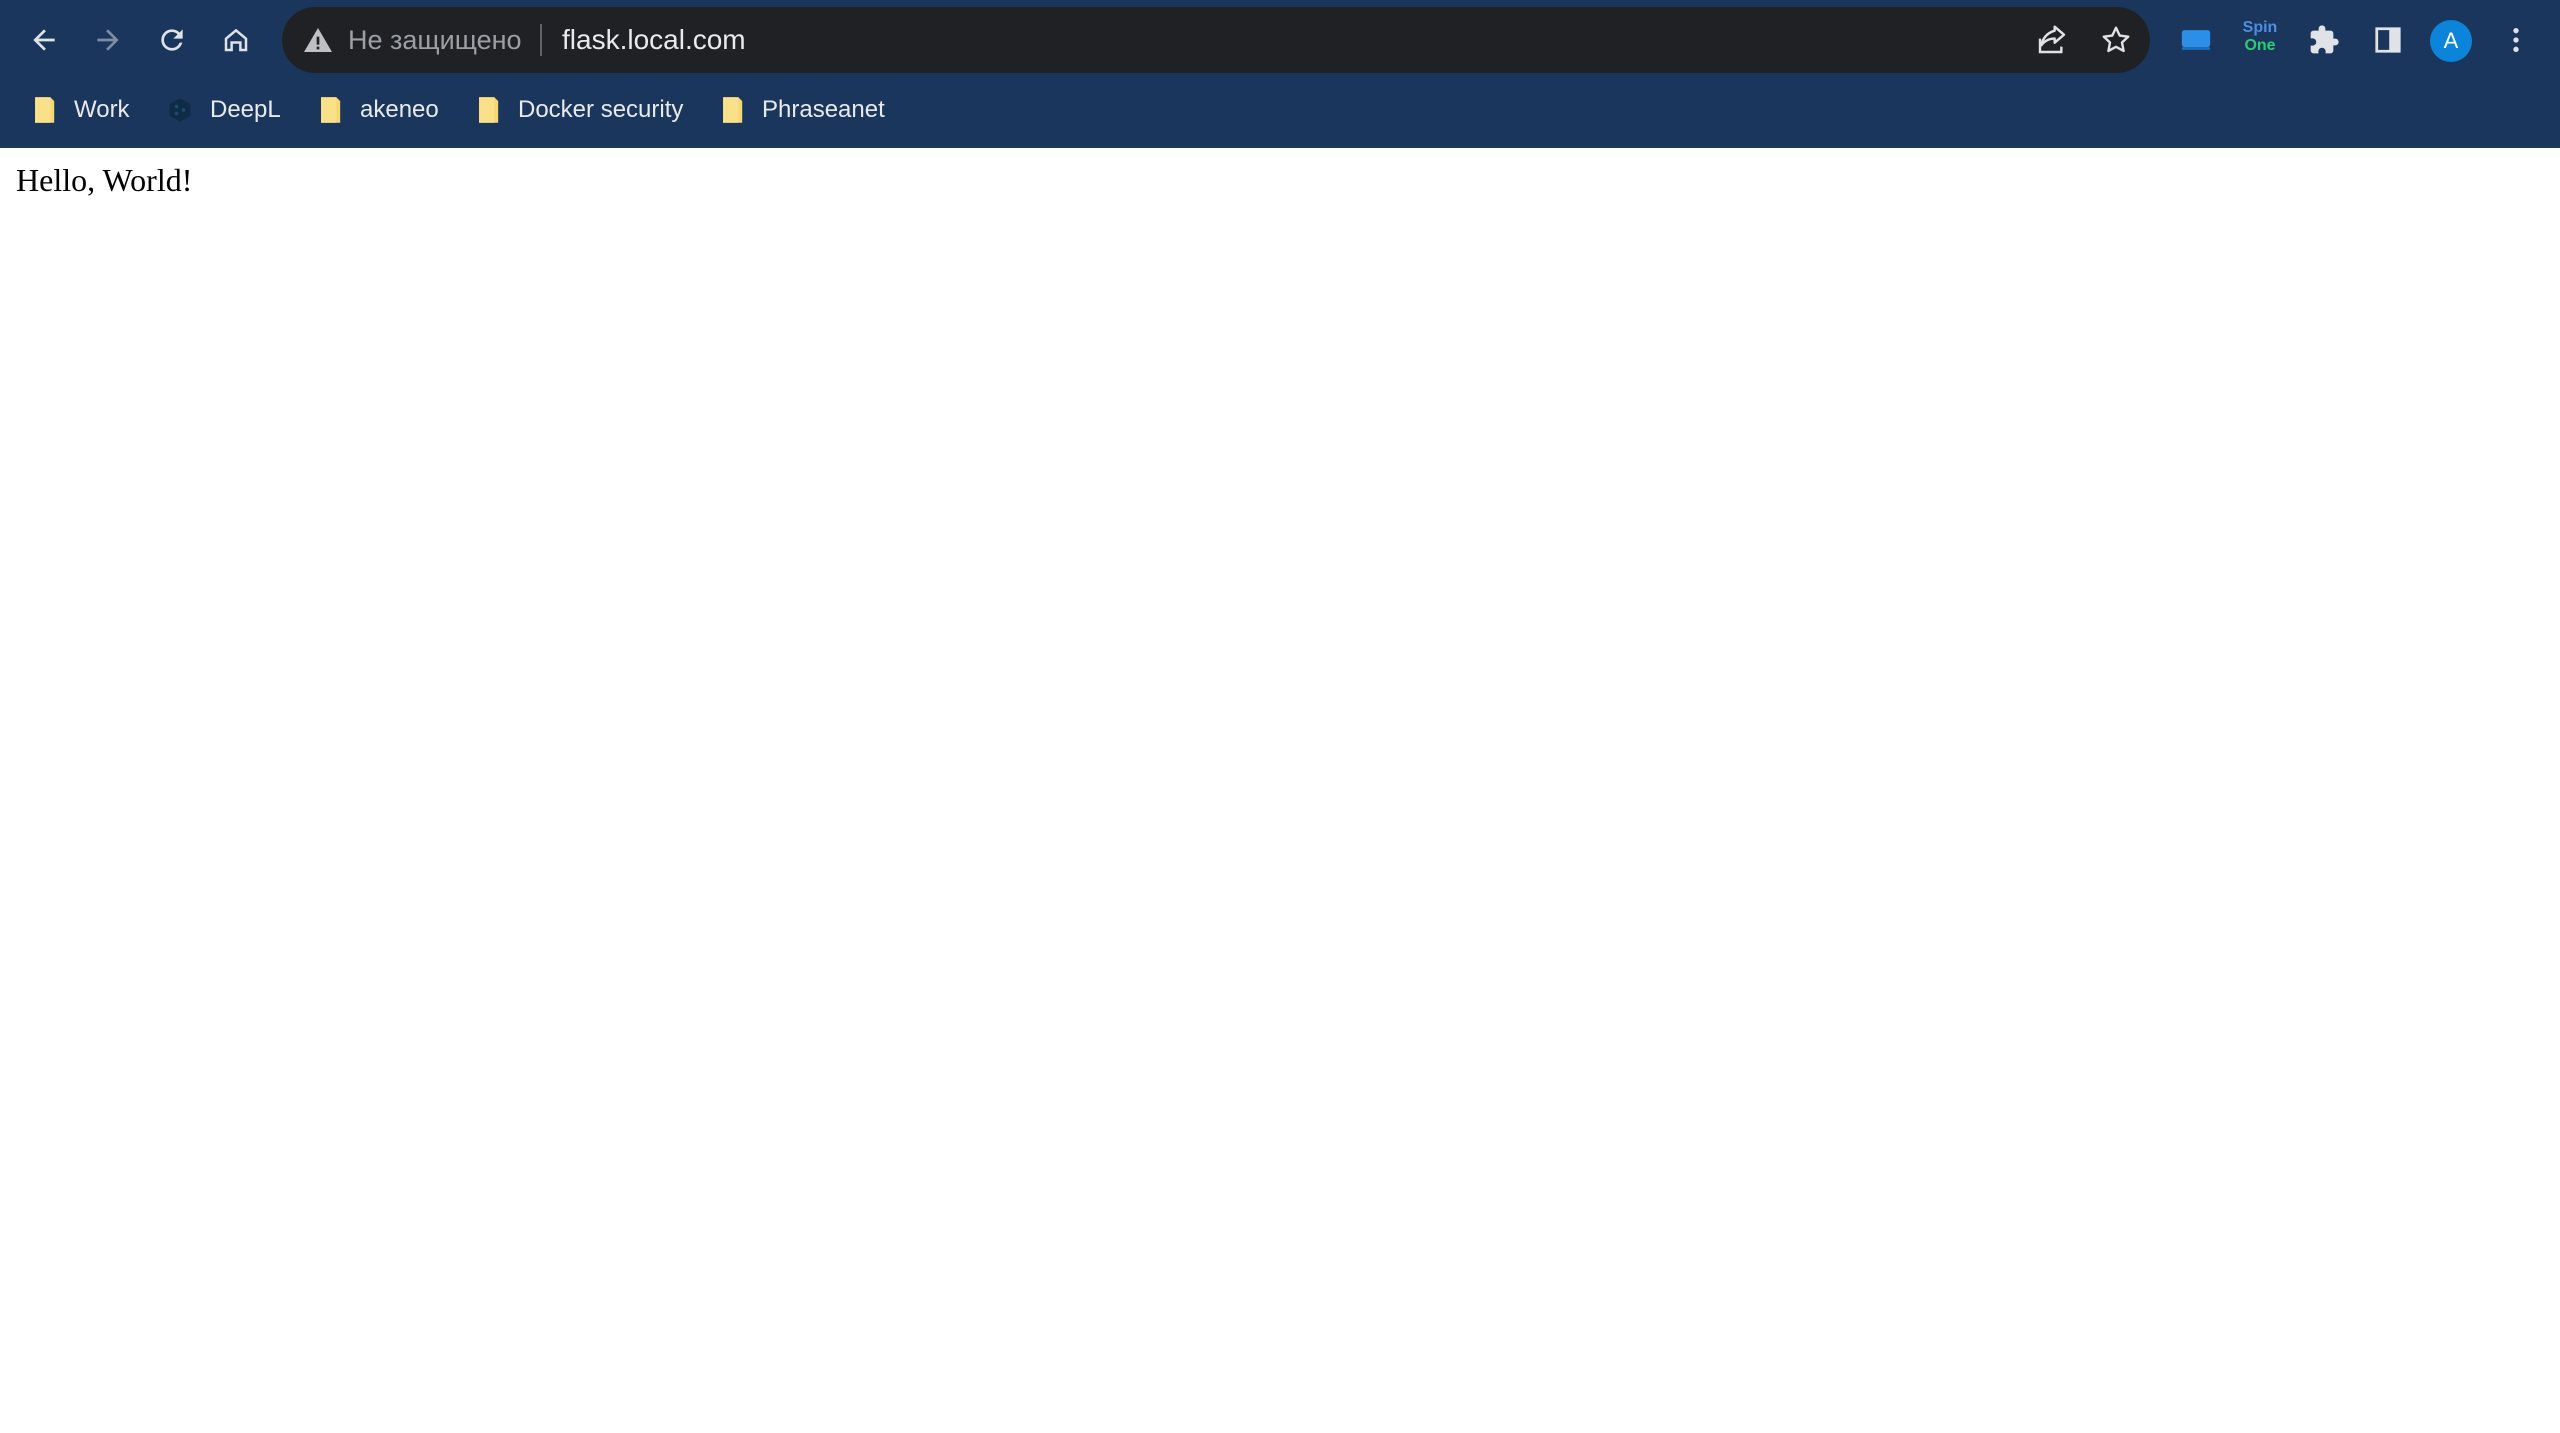  I want to click on bookmark-deepl: DeepL, so click(223, 110).